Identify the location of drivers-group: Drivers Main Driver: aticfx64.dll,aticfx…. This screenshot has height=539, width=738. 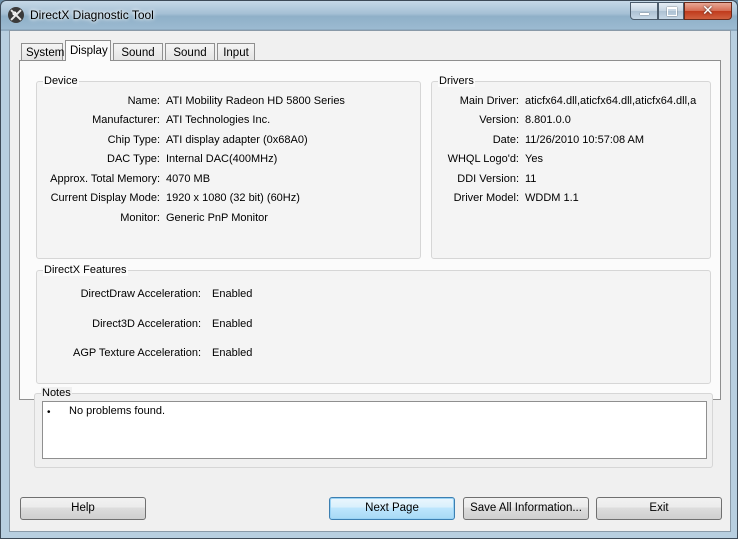
(571, 167).